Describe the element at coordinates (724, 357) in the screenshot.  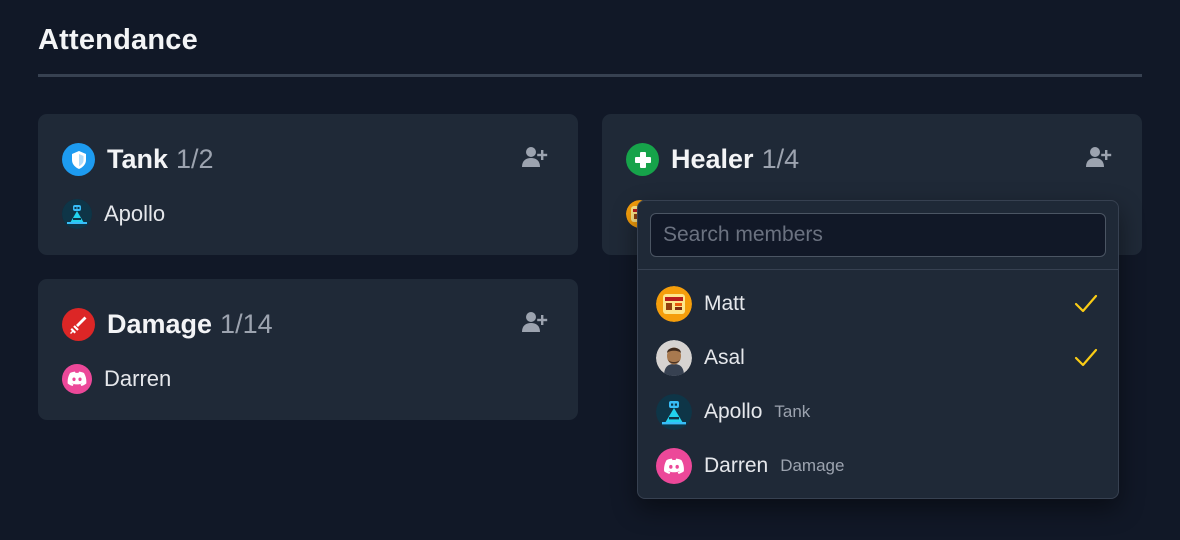
I see `member-name: Asal` at that location.